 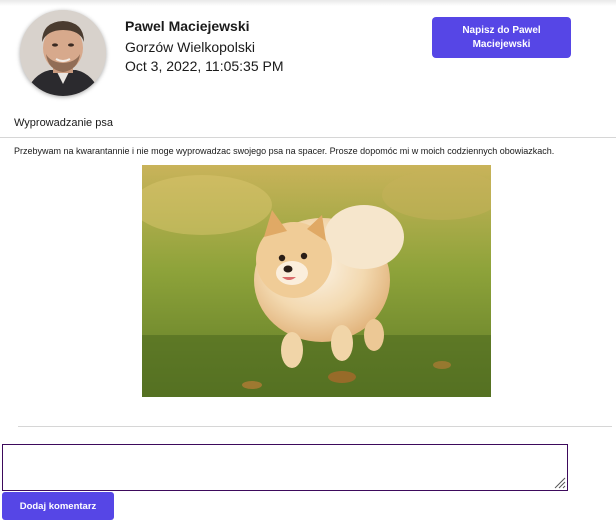 I want to click on message-author-button: Napisz do Pawel Maciejewski, so click(x=501, y=37).